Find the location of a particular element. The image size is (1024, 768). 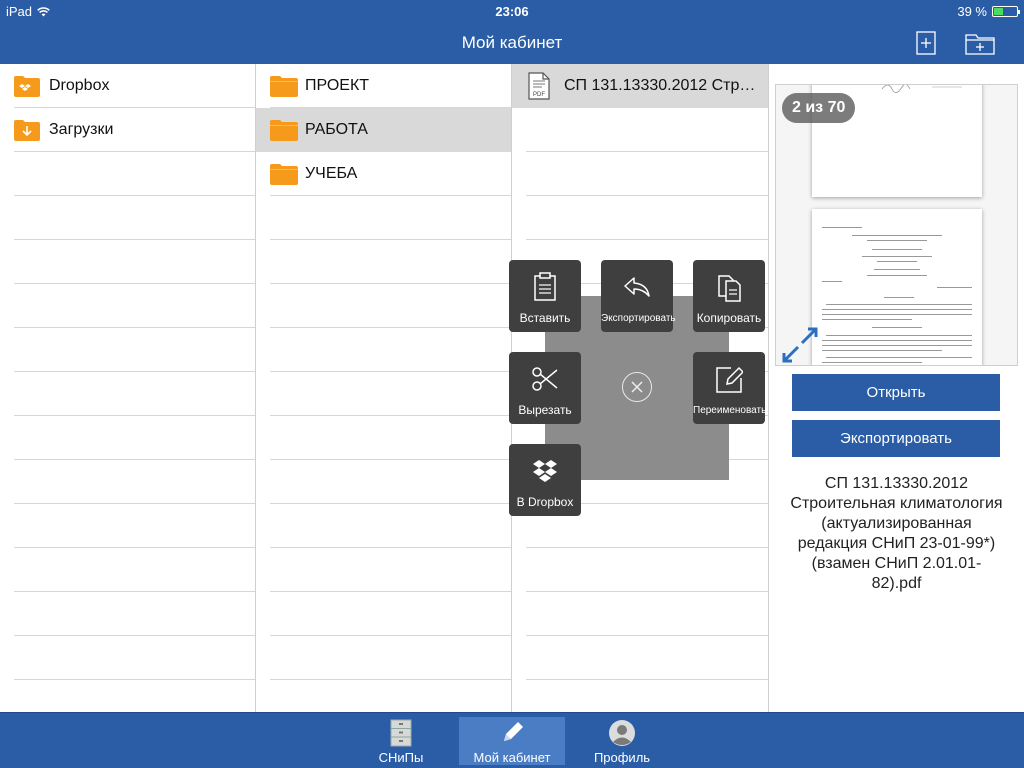

pencil-icon is located at coordinates (513, 731).